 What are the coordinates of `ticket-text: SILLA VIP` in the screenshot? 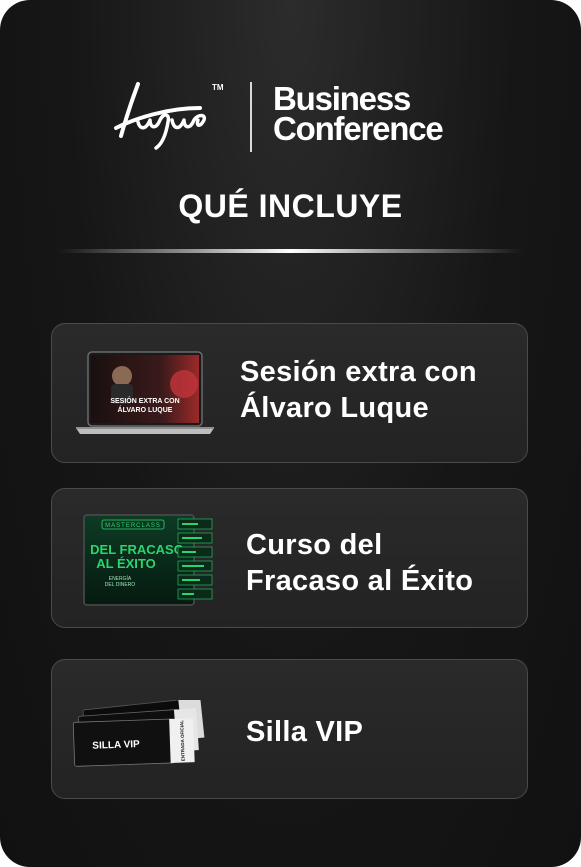 It's located at (116, 745).